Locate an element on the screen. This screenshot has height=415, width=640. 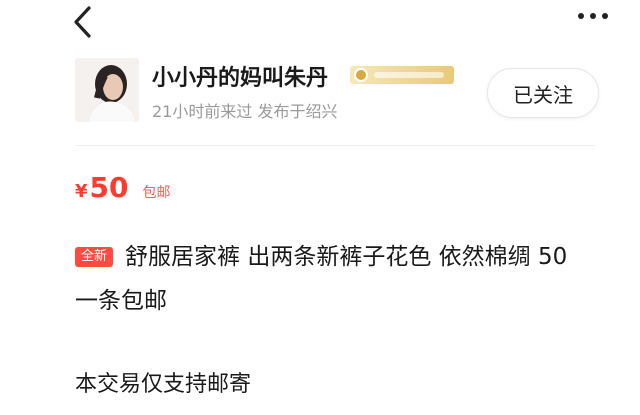
chevron-left-icon is located at coordinates (82, 22).